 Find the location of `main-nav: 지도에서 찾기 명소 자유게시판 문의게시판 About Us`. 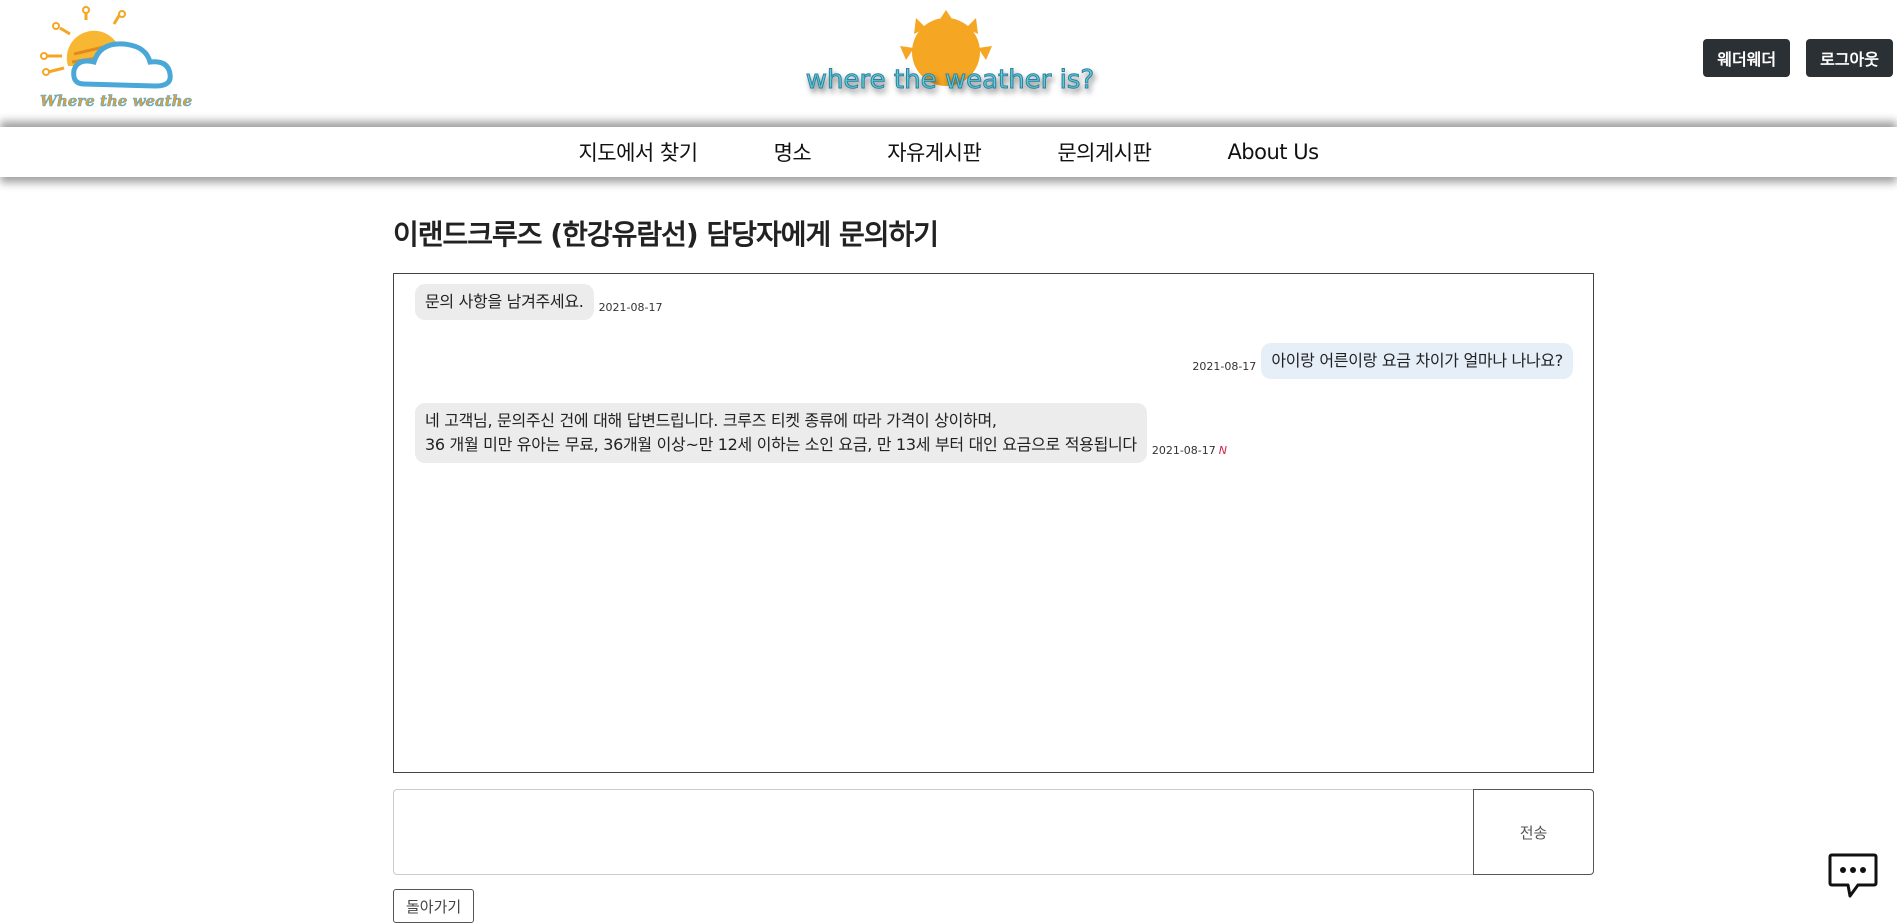

main-nav: 지도에서 찾기 명소 자유게시판 문의게시판 About Us is located at coordinates (948, 152).